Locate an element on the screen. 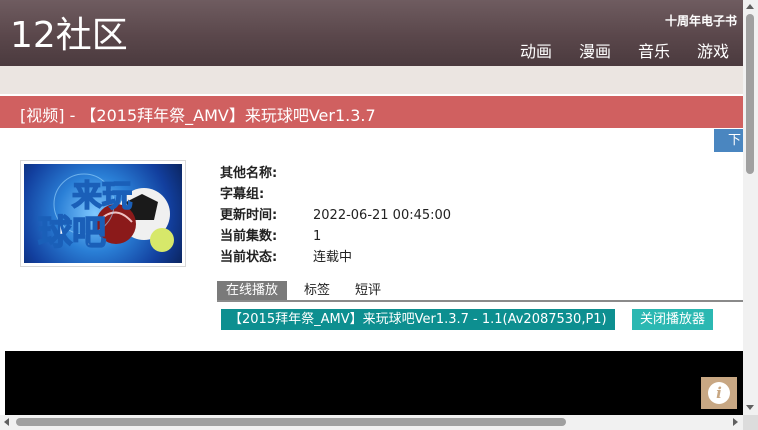 Image resolution: width=758 pixels, height=430 pixels. scroll-down-arrow-icon is located at coordinates (750, 407).